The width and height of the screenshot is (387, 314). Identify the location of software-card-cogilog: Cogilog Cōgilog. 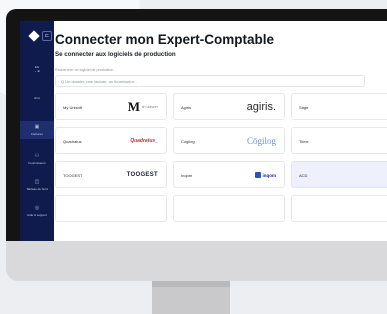
(229, 140).